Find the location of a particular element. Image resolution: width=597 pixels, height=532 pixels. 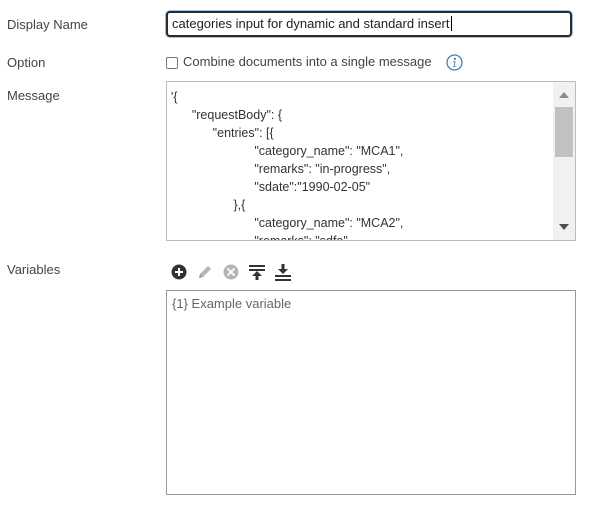

combine-documents-label: Combine documents into a single message is located at coordinates (307, 61).